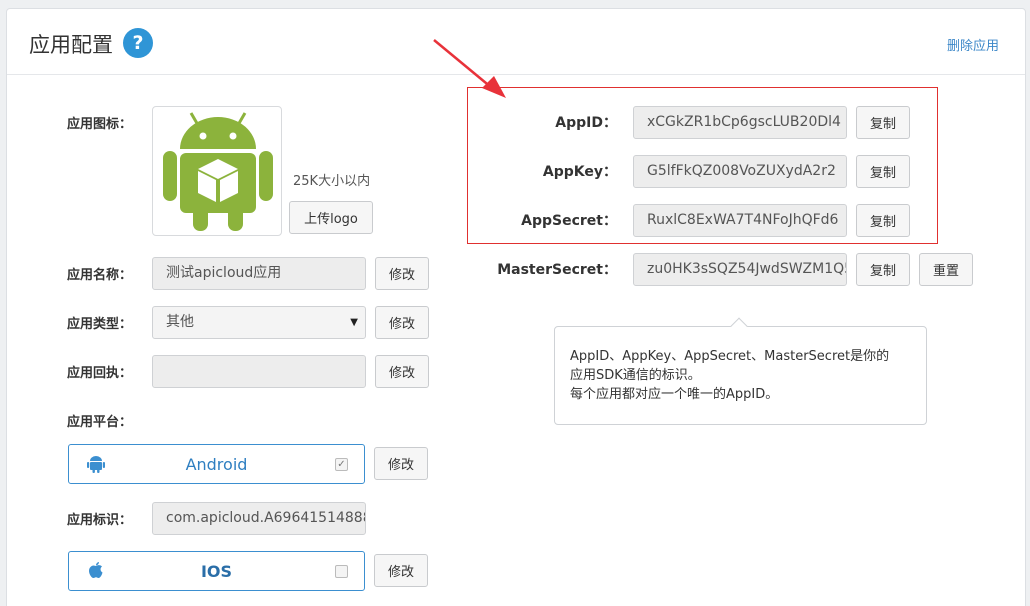 This screenshot has width=1030, height=606. What do you see at coordinates (469, 68) in the screenshot?
I see `red-arrow-annotation` at bounding box center [469, 68].